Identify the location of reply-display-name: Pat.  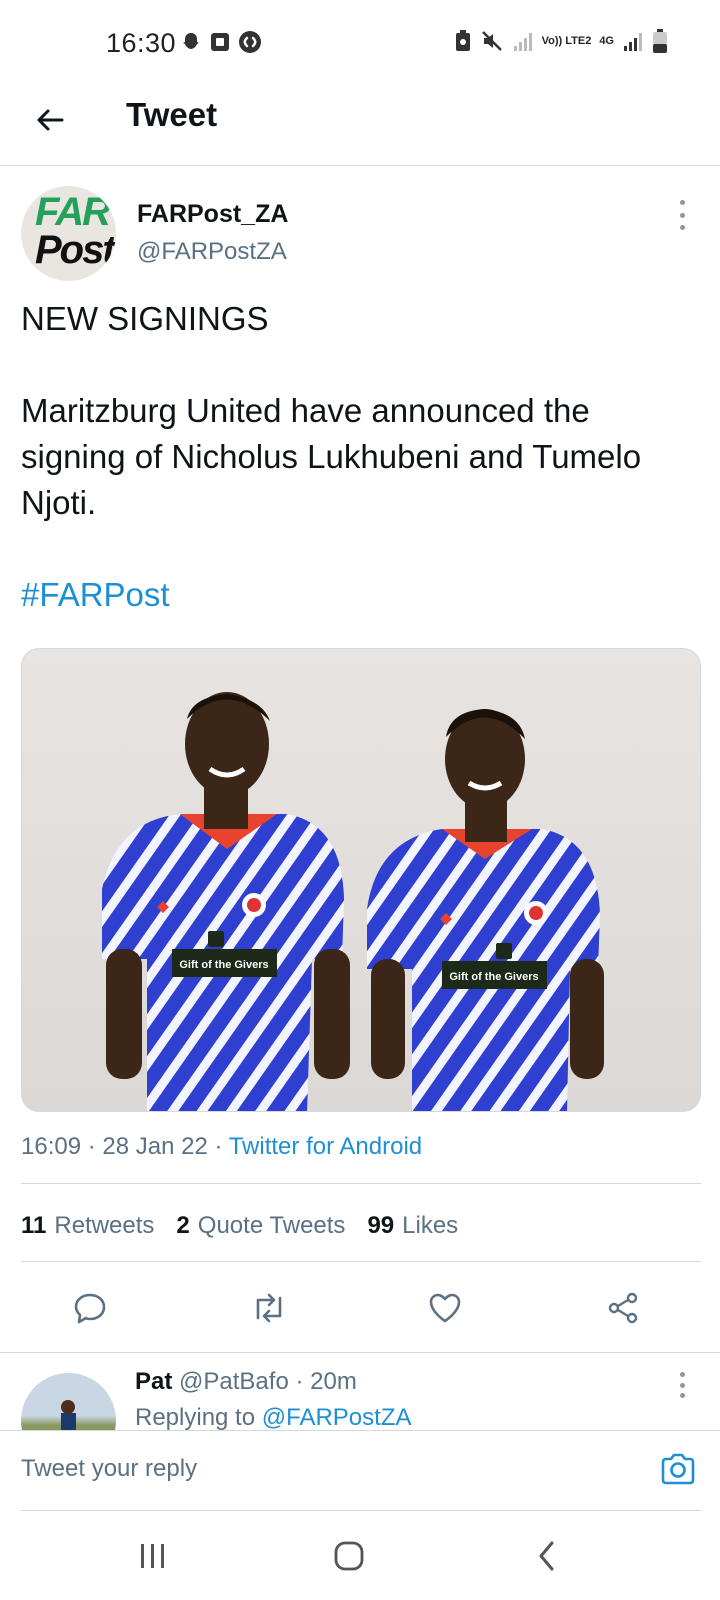
(153, 1381).